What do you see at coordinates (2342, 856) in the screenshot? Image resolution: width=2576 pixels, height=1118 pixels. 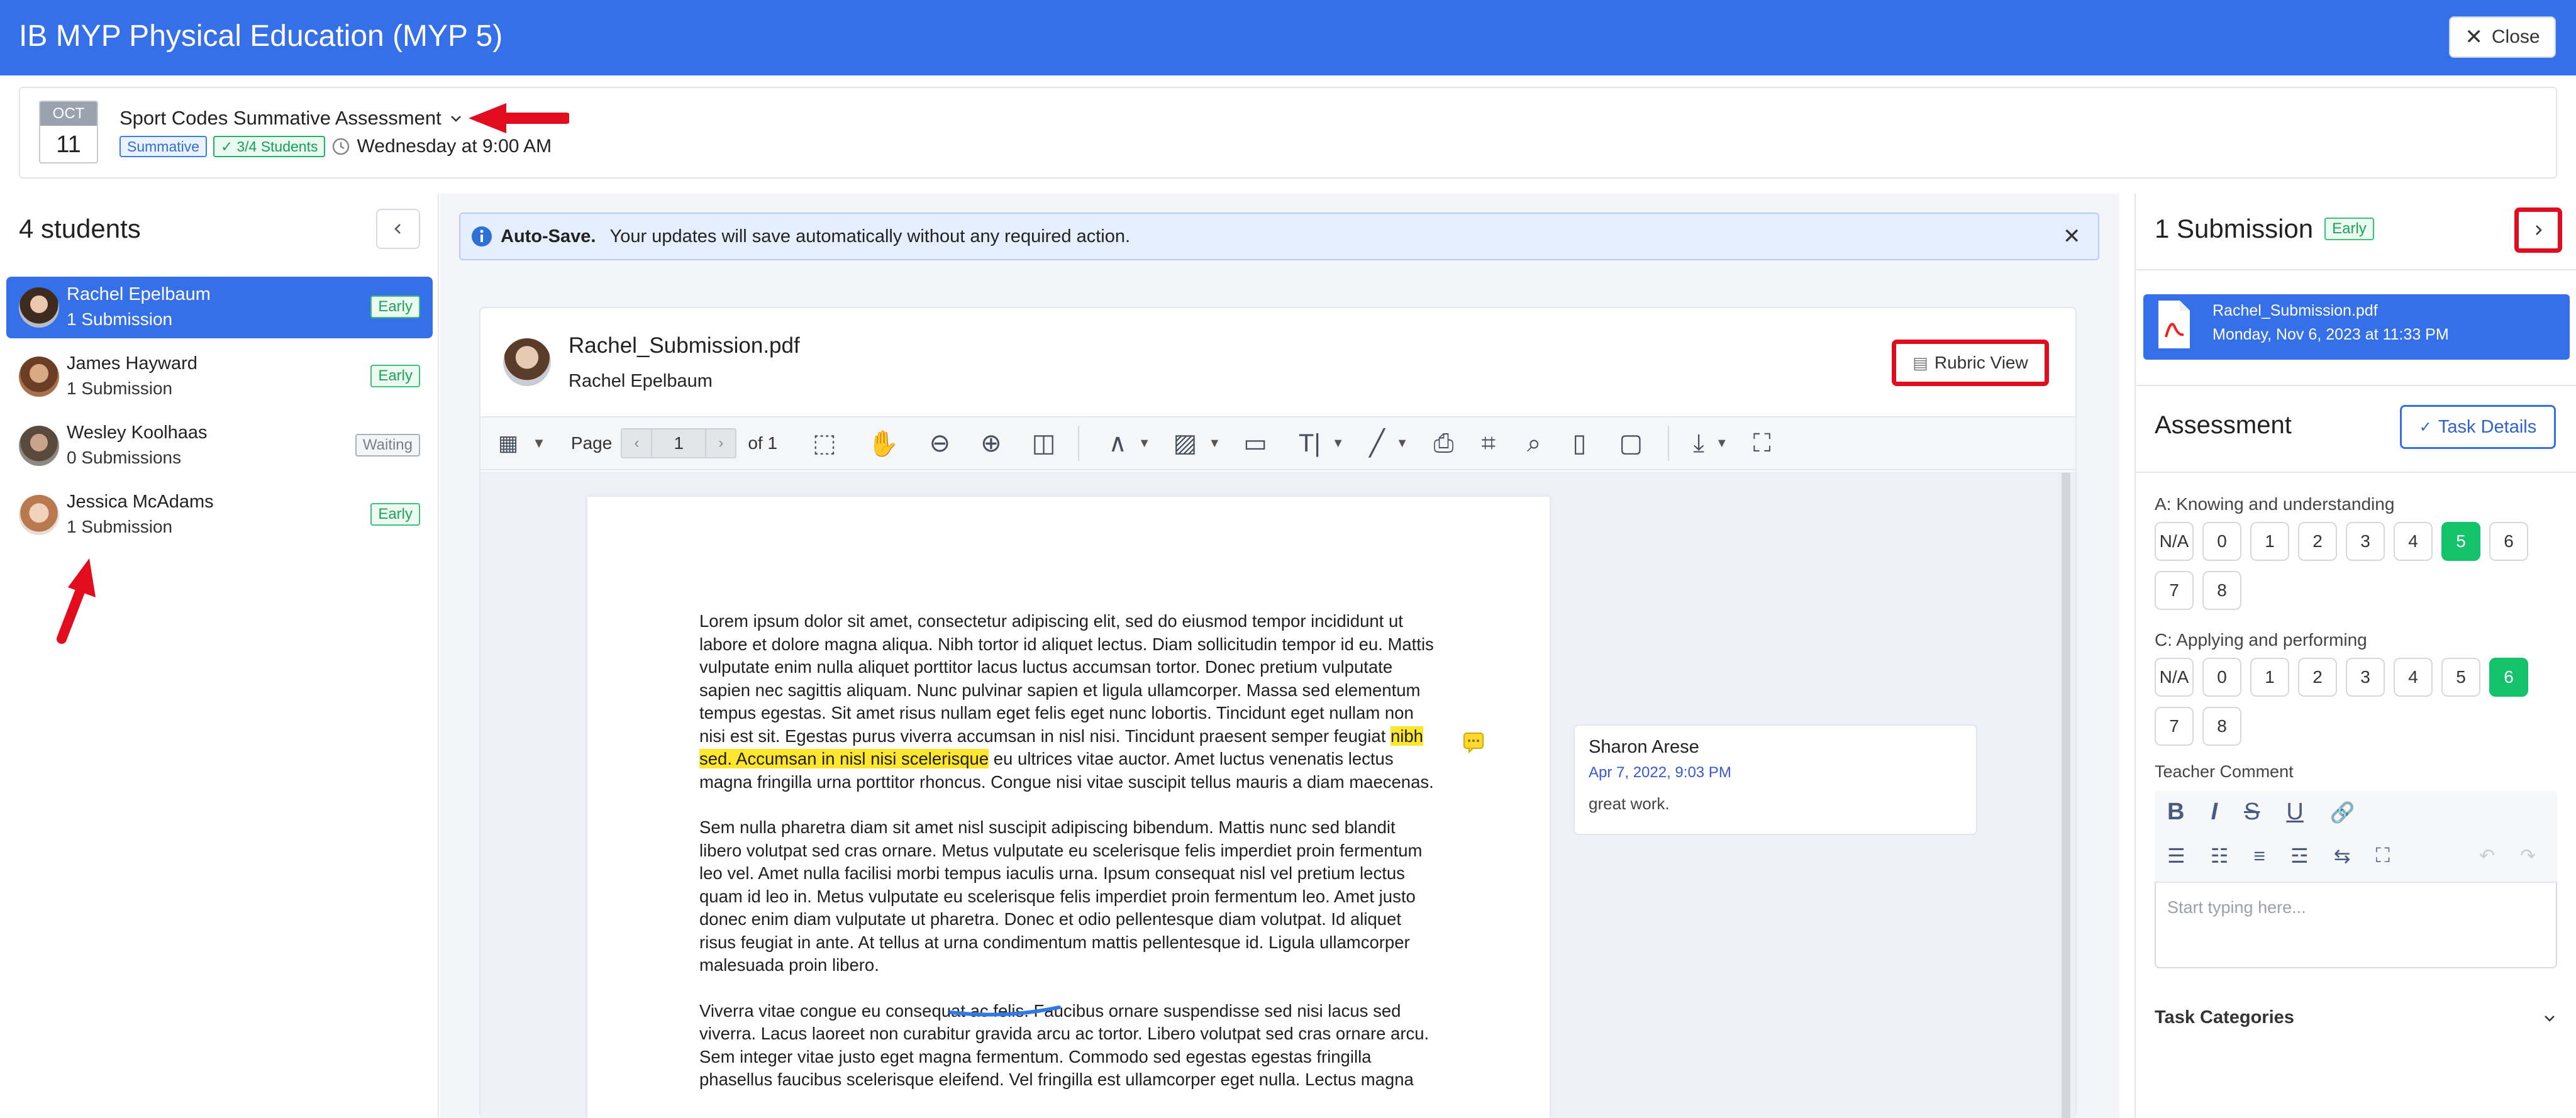 I see `indent-icon: ⇆` at bounding box center [2342, 856].